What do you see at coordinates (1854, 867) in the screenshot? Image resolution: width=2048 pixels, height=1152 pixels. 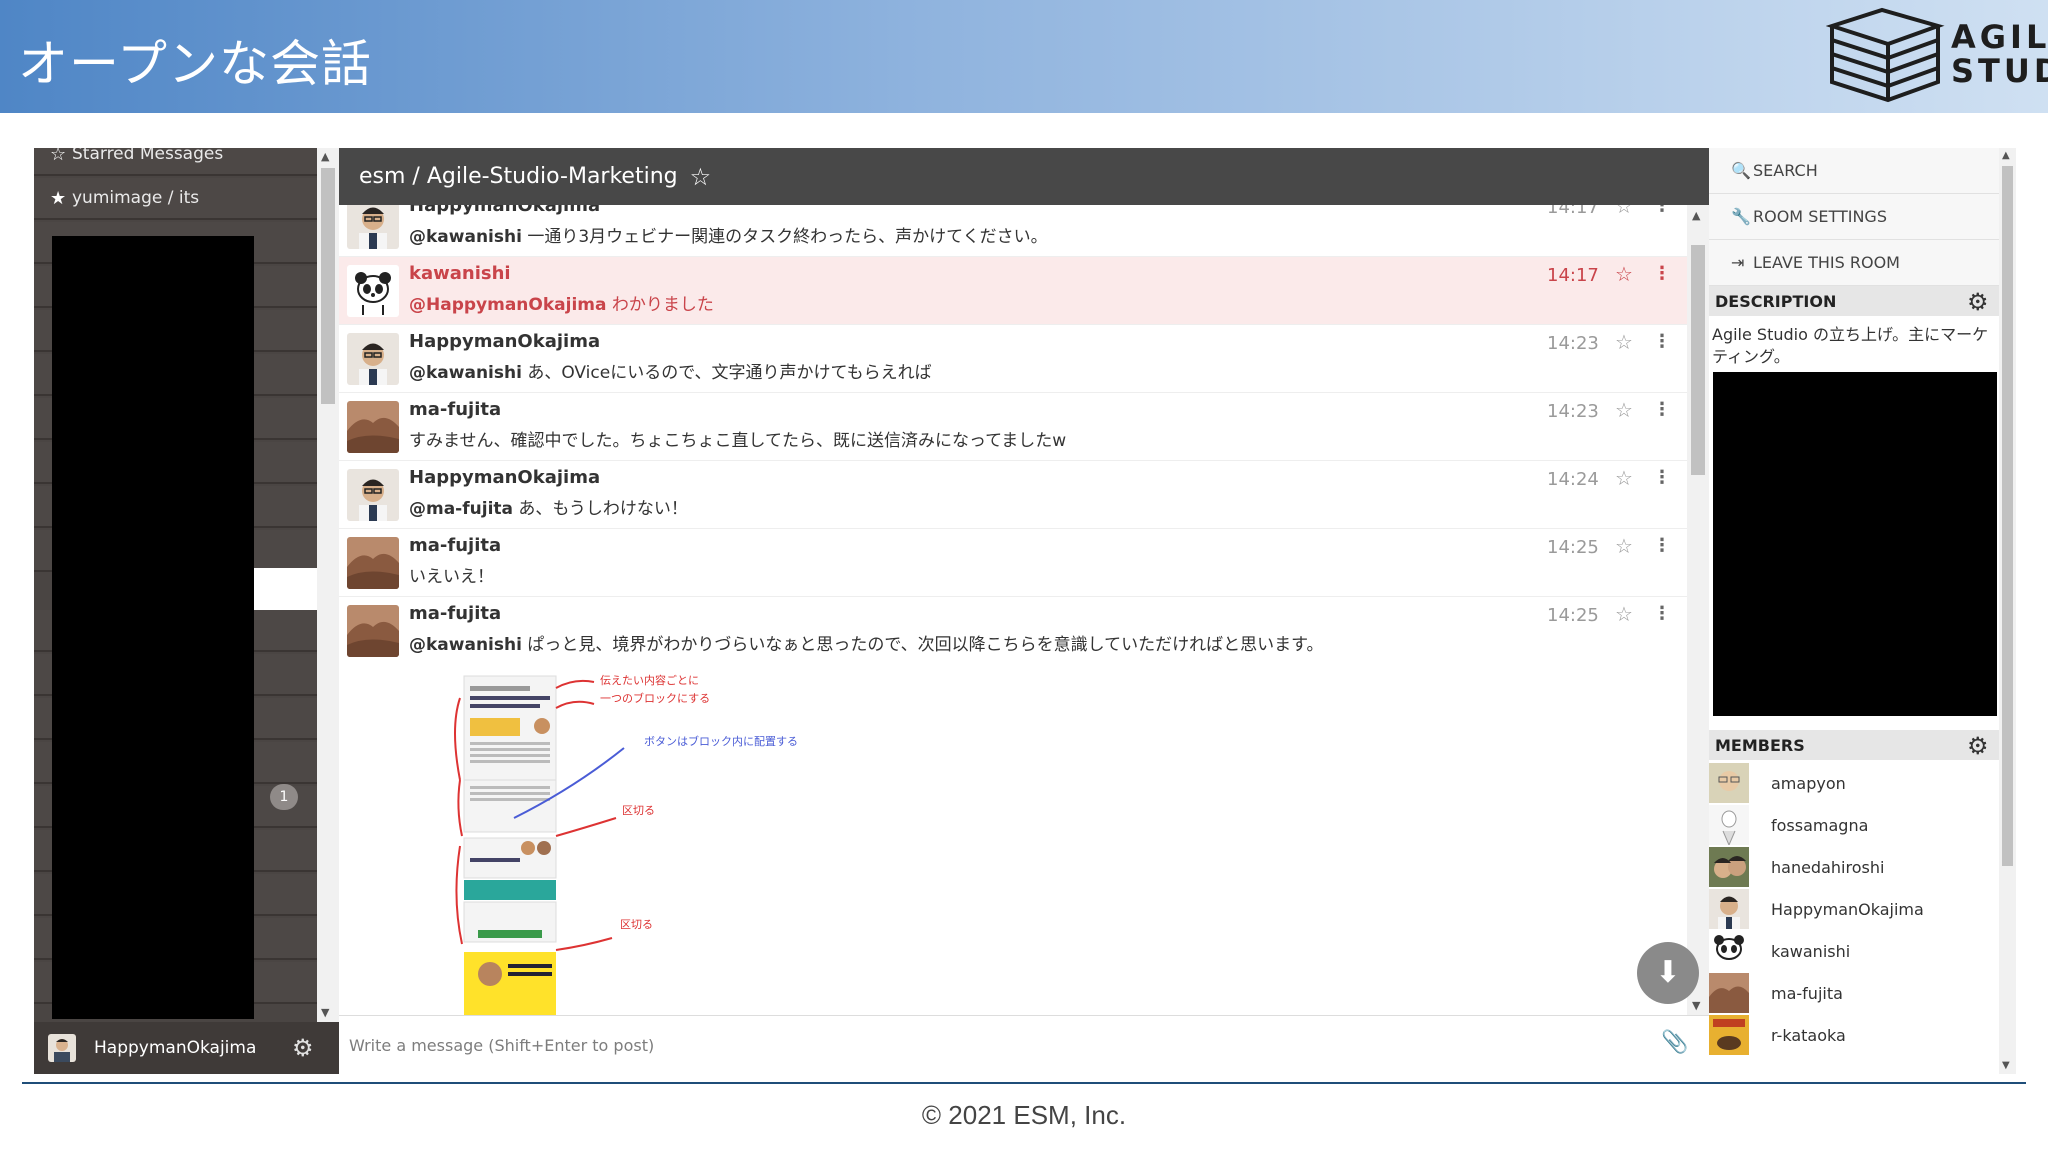 I see `member-item: hanedahiroshi` at bounding box center [1854, 867].